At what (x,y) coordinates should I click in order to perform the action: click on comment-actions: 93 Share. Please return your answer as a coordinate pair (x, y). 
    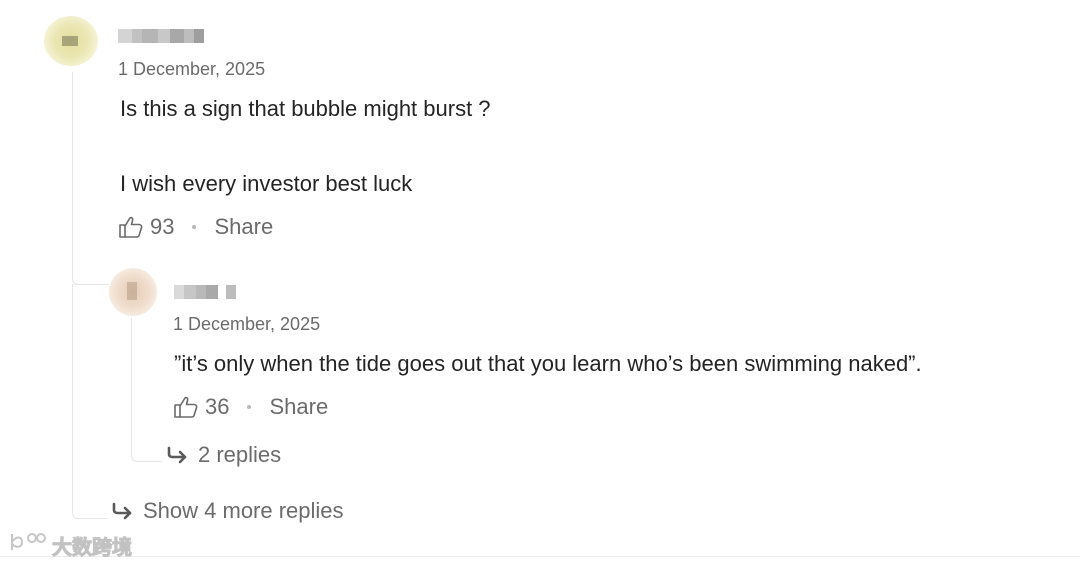
    Looking at the image, I should click on (195, 227).